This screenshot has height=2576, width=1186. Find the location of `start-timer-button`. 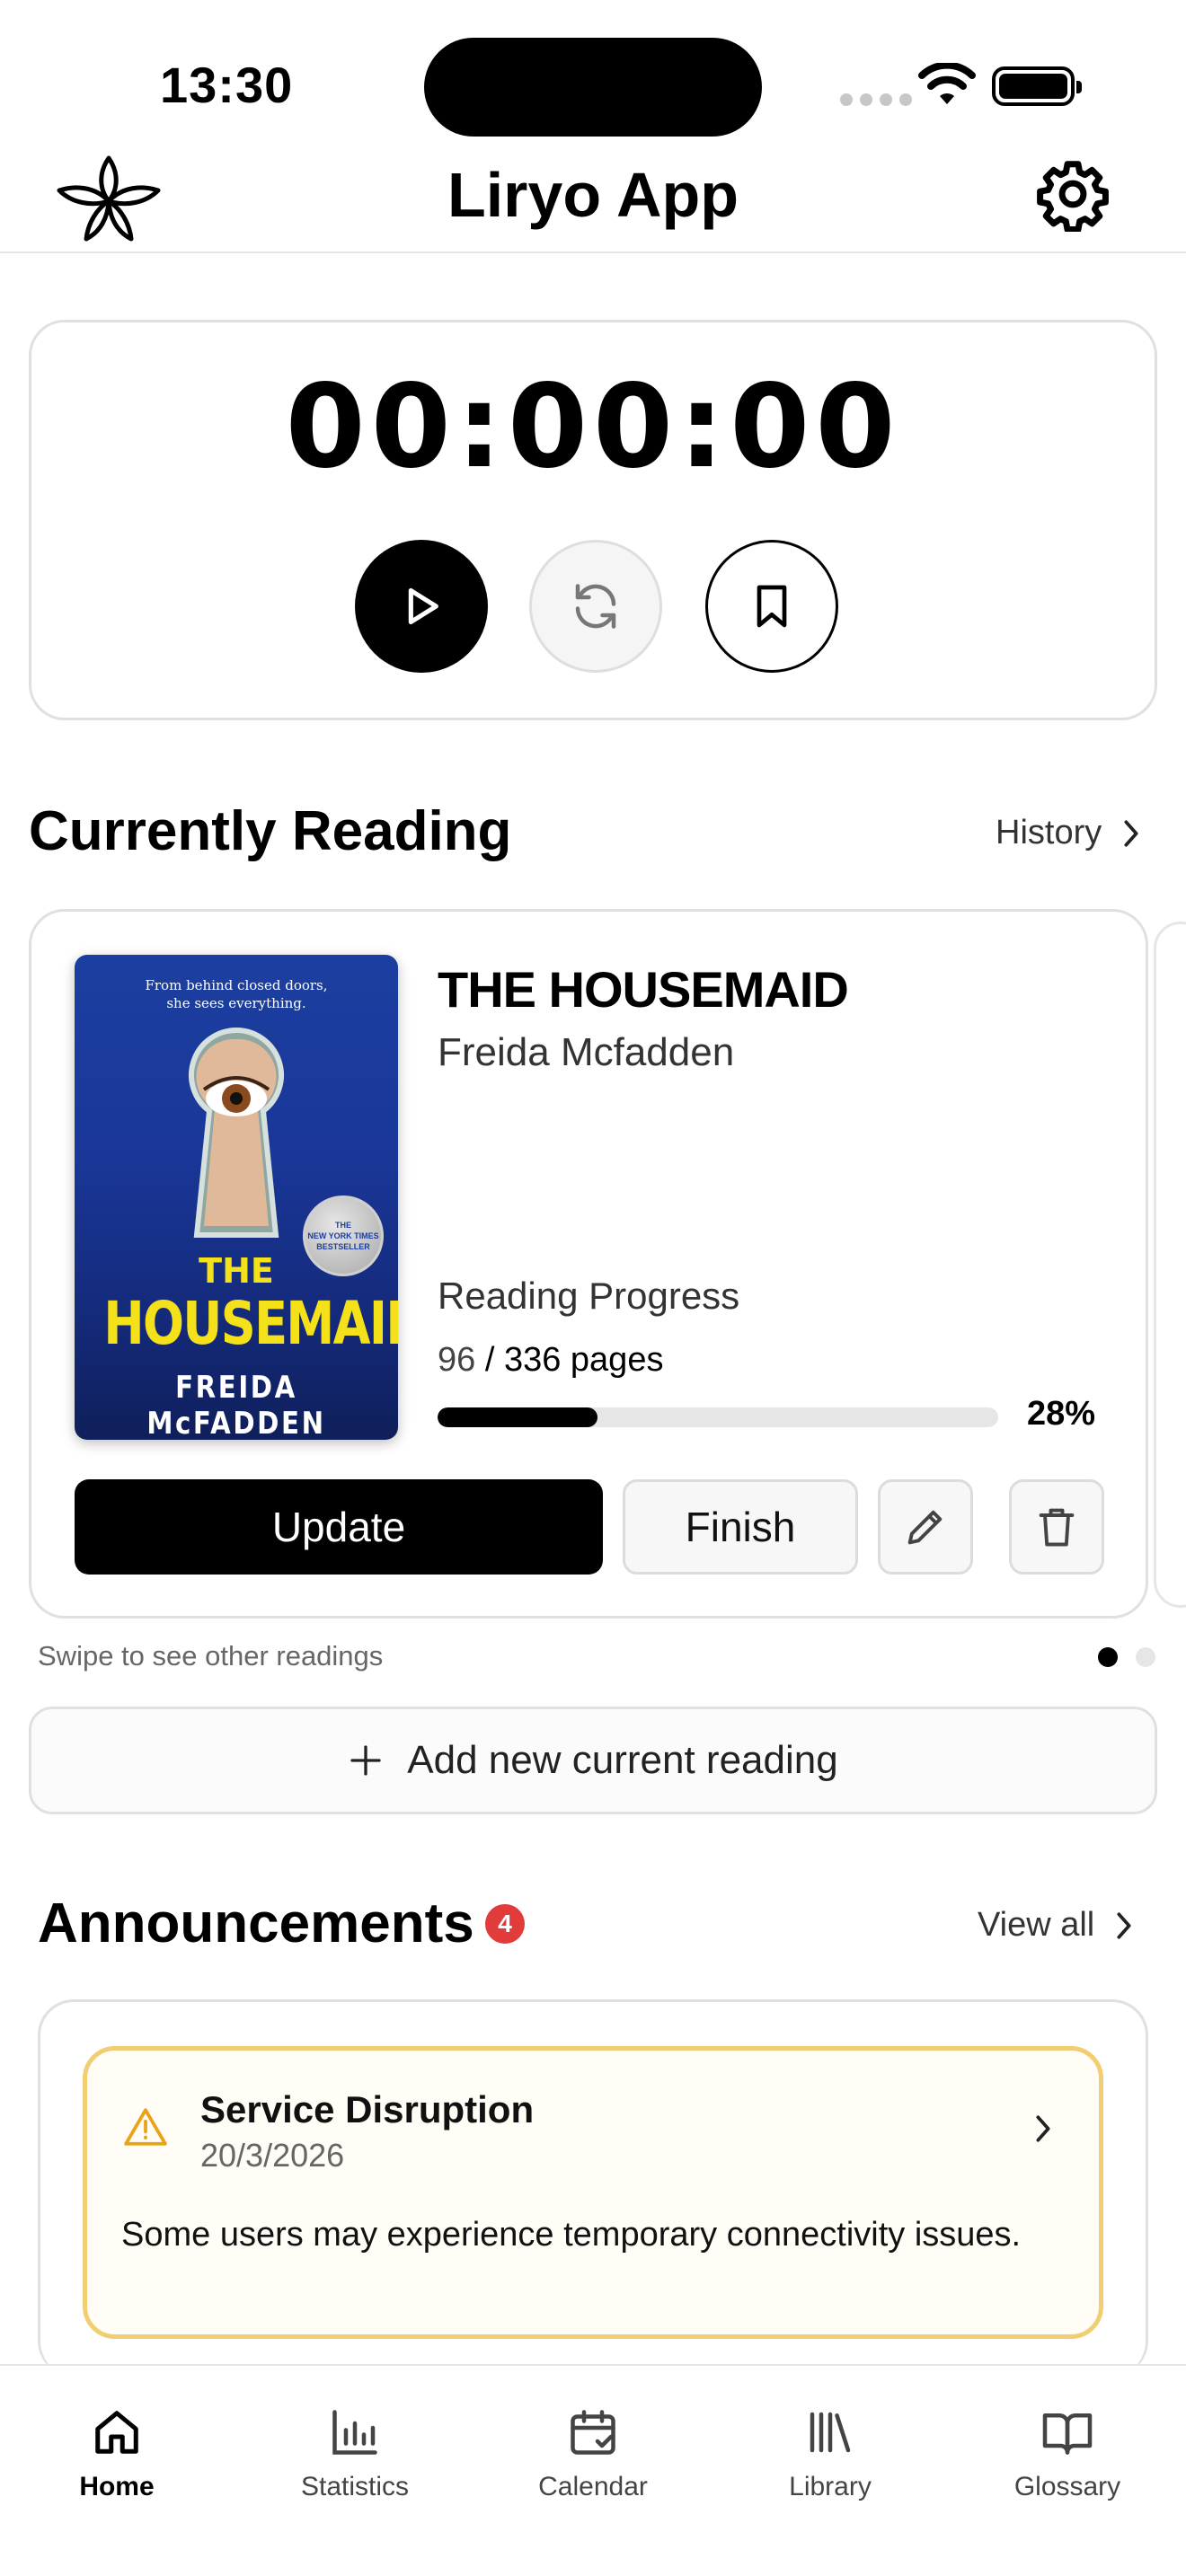

start-timer-button is located at coordinates (421, 606).